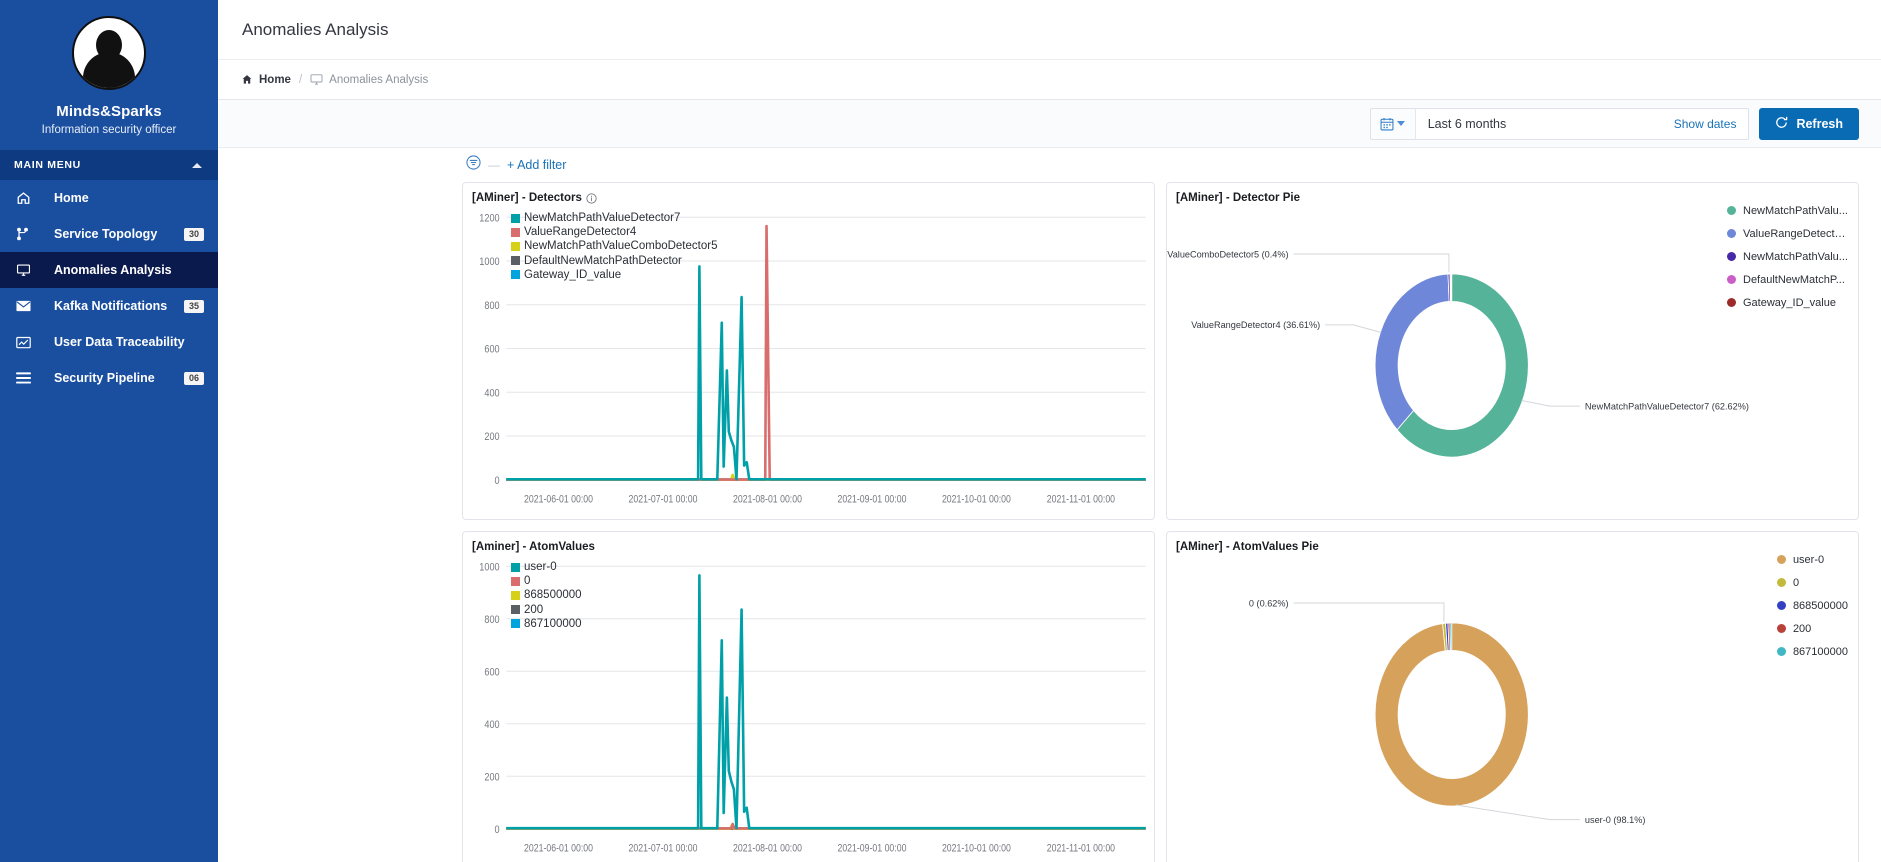 This screenshot has height=862, width=1881. What do you see at coordinates (473, 165) in the screenshot?
I see `filter-icon` at bounding box center [473, 165].